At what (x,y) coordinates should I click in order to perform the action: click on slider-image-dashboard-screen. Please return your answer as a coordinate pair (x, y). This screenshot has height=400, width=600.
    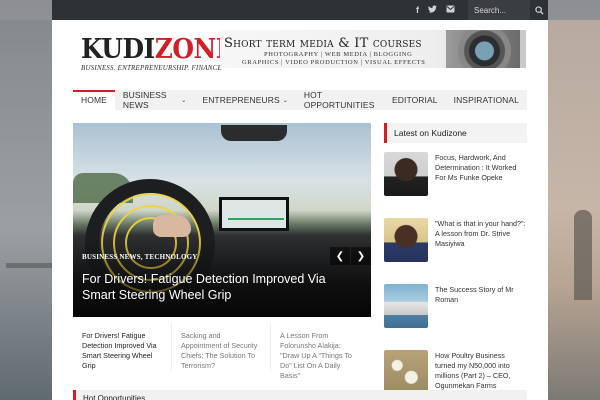
    Looking at the image, I should click on (254, 214).